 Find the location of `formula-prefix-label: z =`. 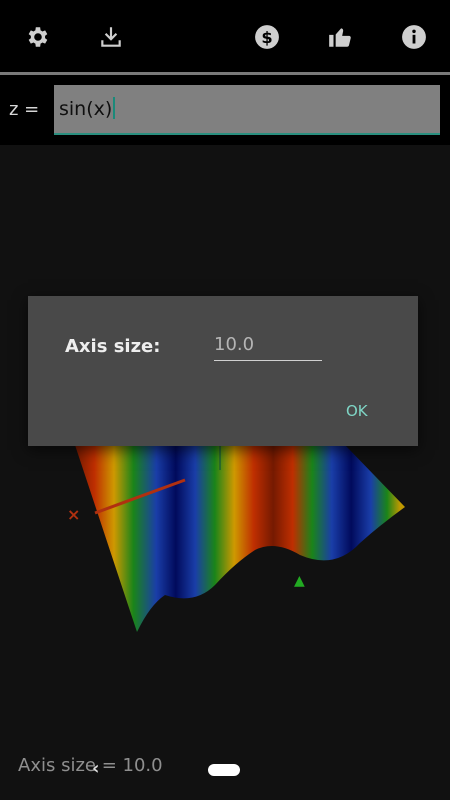

formula-prefix-label: z = is located at coordinates (24, 109).